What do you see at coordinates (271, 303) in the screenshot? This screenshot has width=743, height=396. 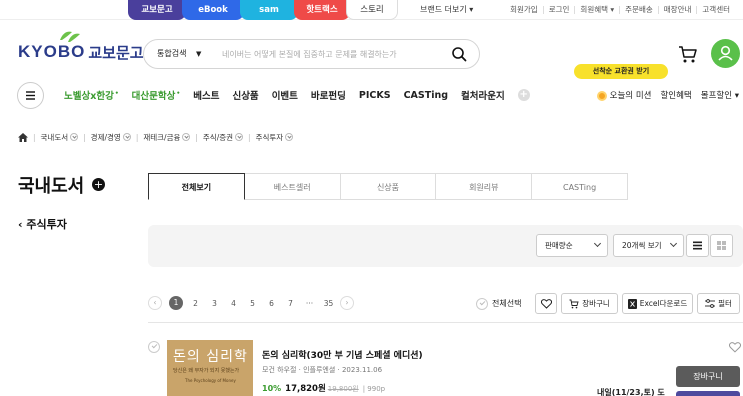 I see `page-number: 6` at bounding box center [271, 303].